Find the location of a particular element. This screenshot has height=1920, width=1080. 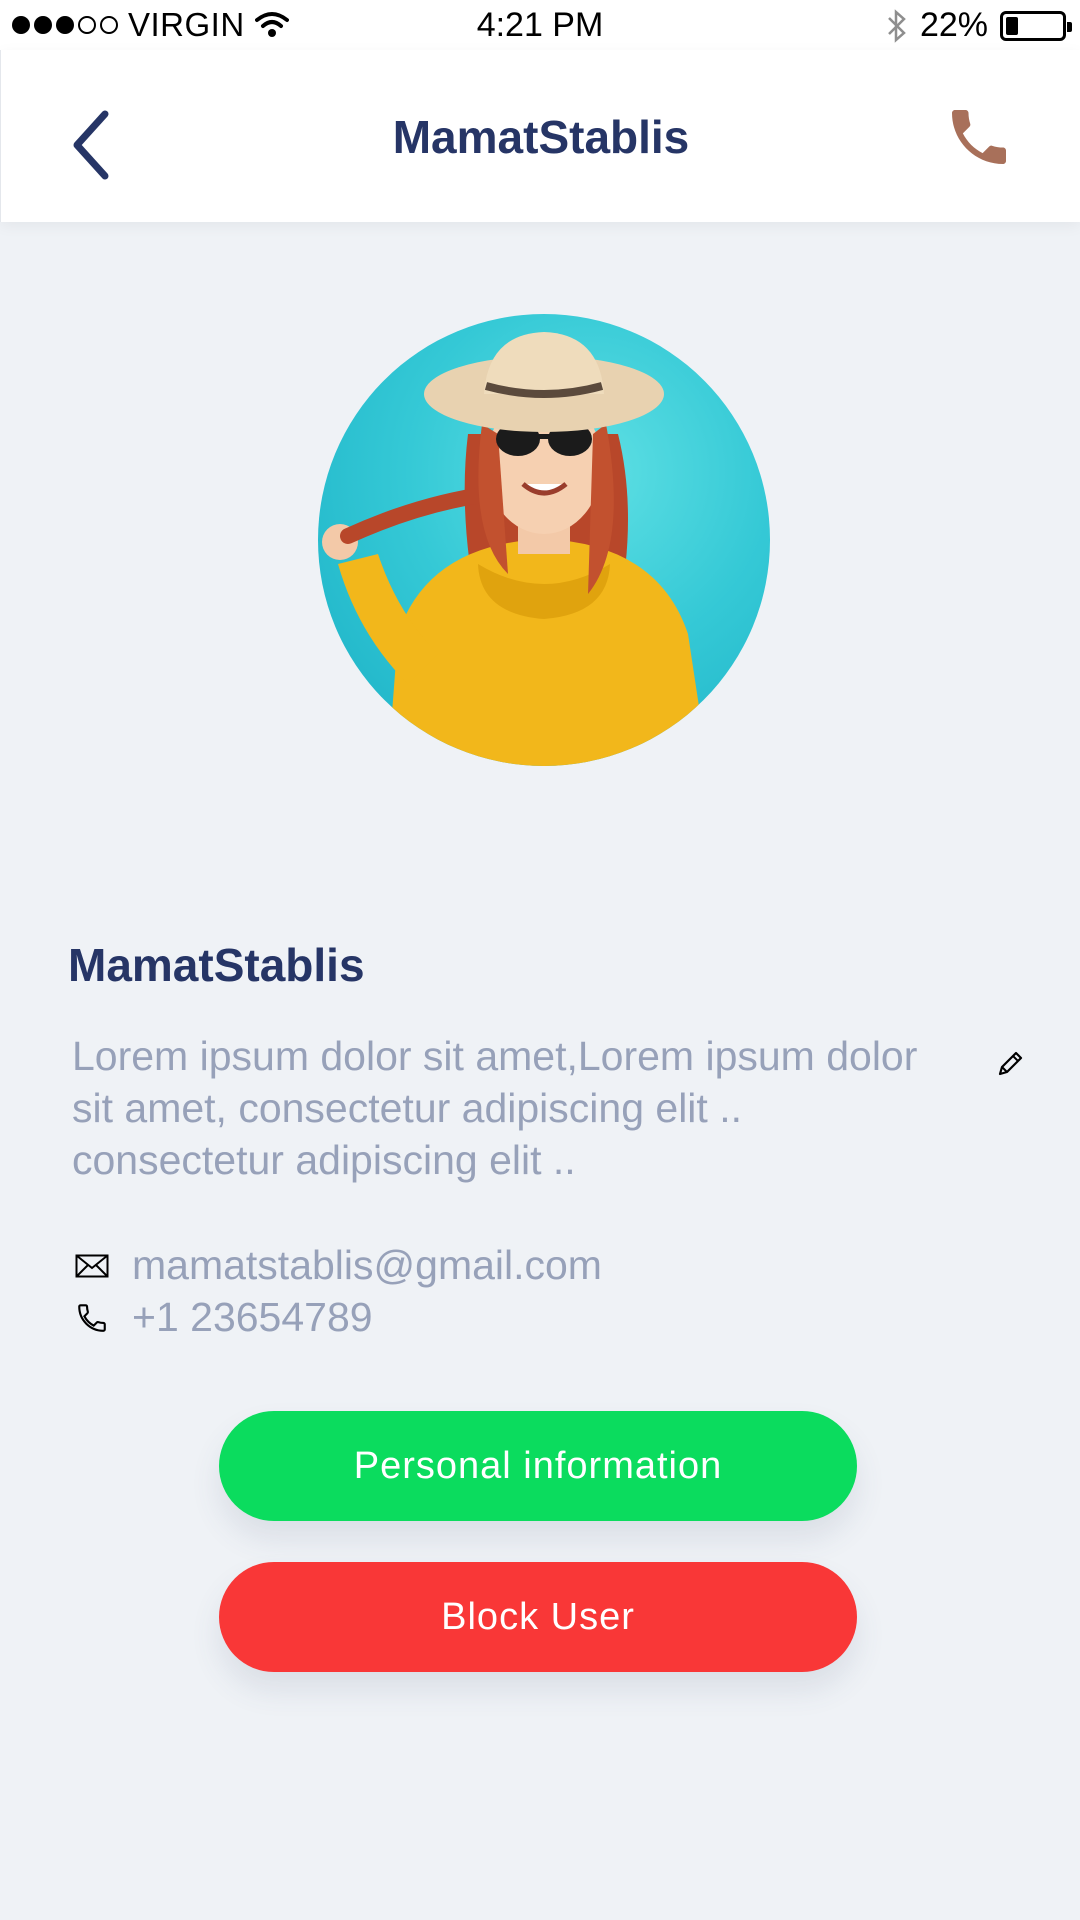

status-right: 22% is located at coordinates (979, 25).